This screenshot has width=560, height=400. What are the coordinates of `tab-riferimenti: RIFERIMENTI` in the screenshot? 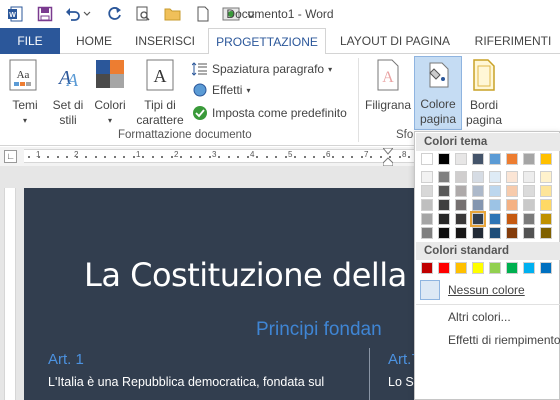 It's located at (513, 41).